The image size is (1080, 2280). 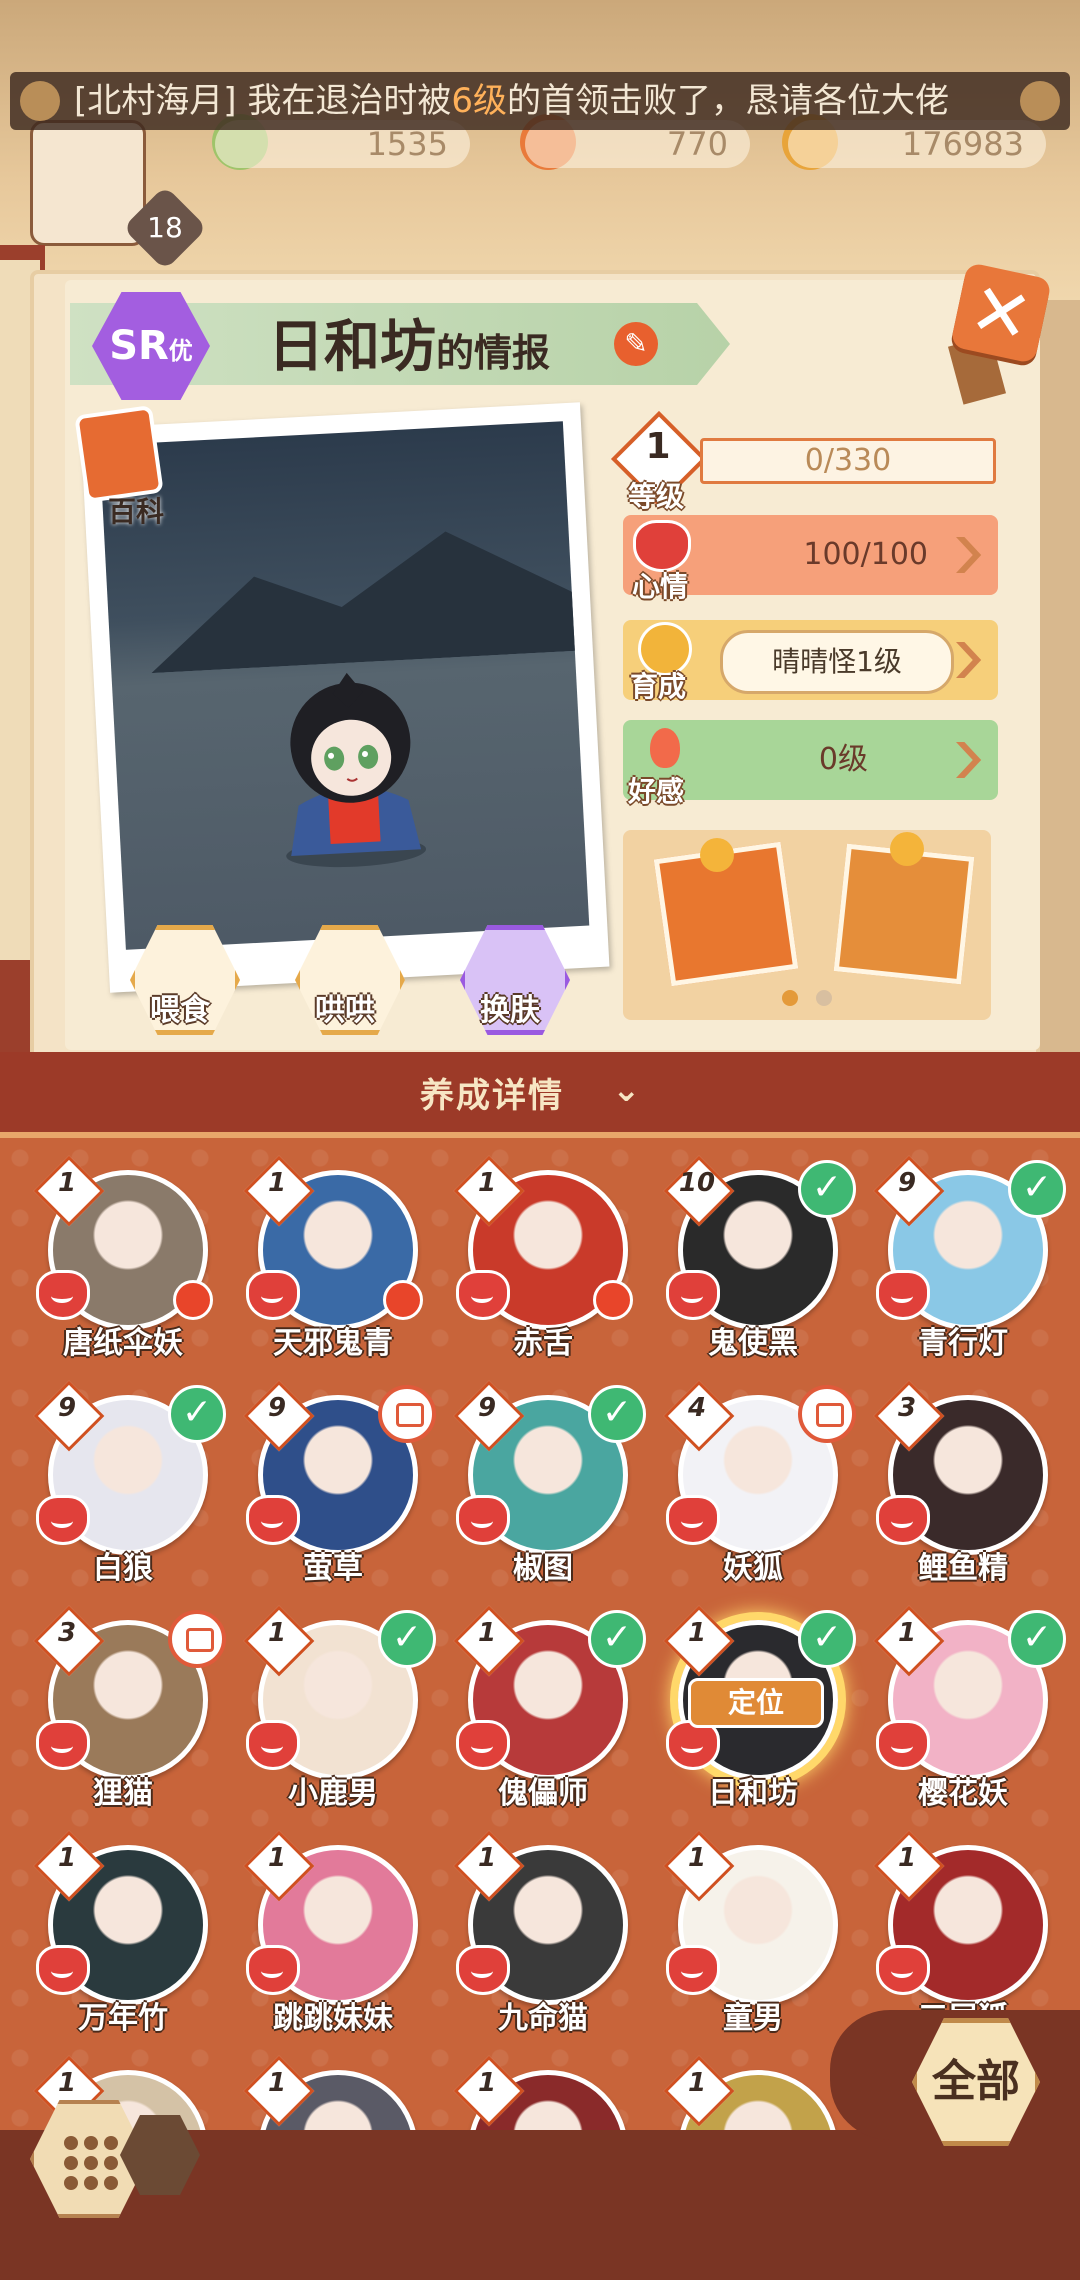 I want to click on character-scene, so click(x=344, y=685).